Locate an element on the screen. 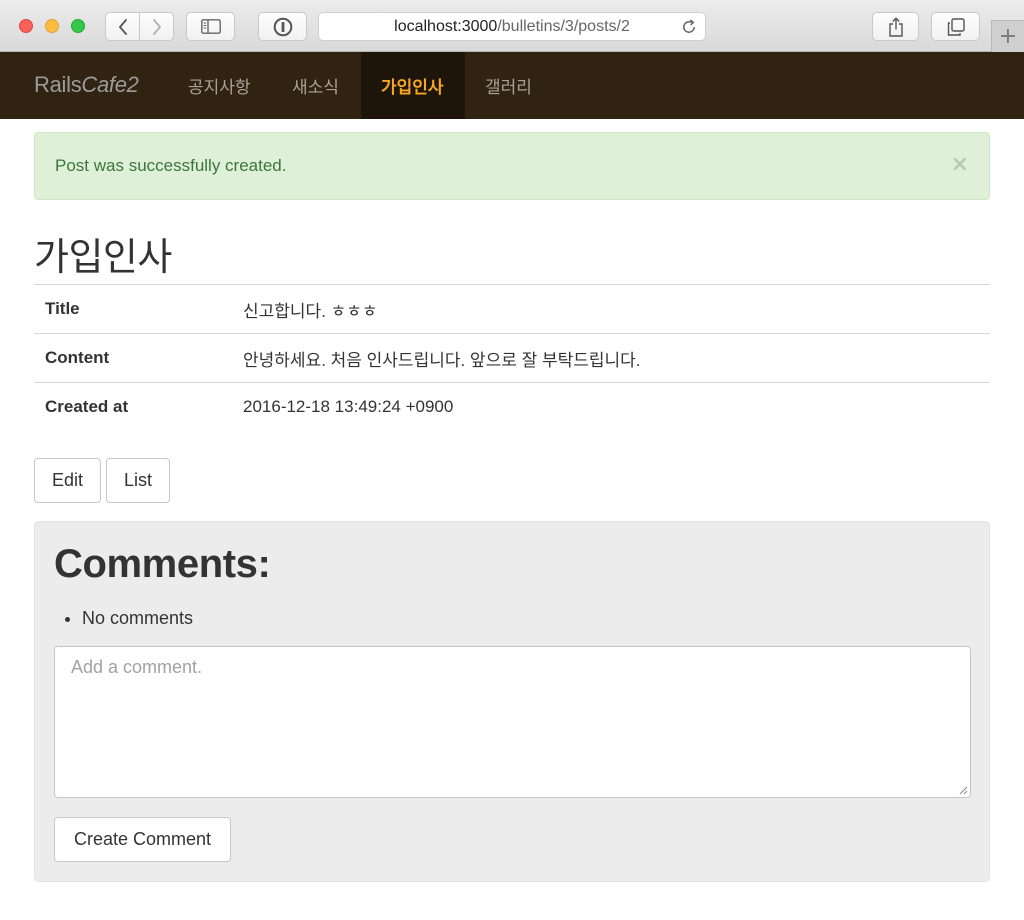 The width and height of the screenshot is (1024, 920). nav-item-gallery: 갤러리 is located at coordinates (508, 85).